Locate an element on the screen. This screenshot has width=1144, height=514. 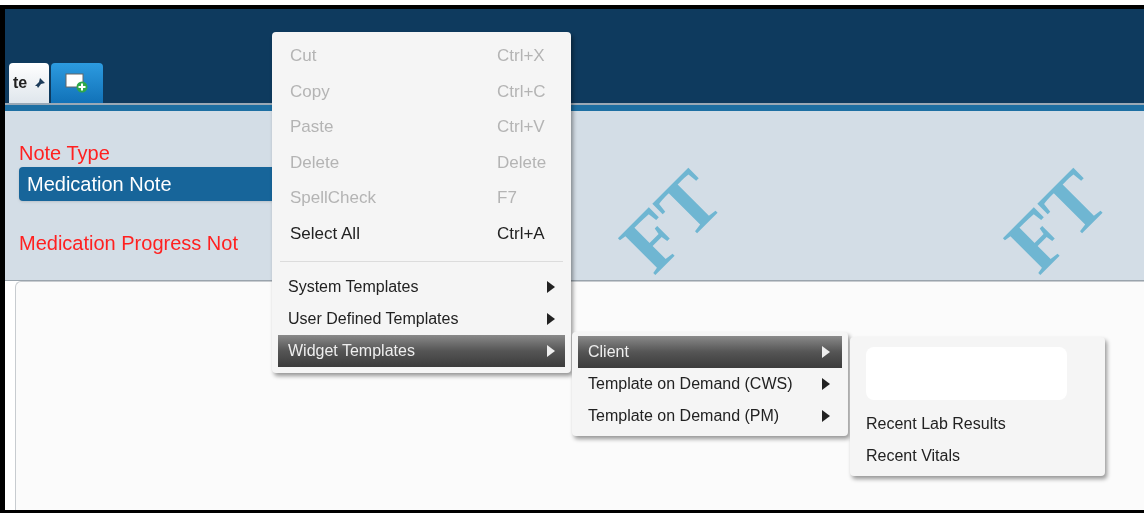
submenu-item: Widget Templates is located at coordinates (421, 350).